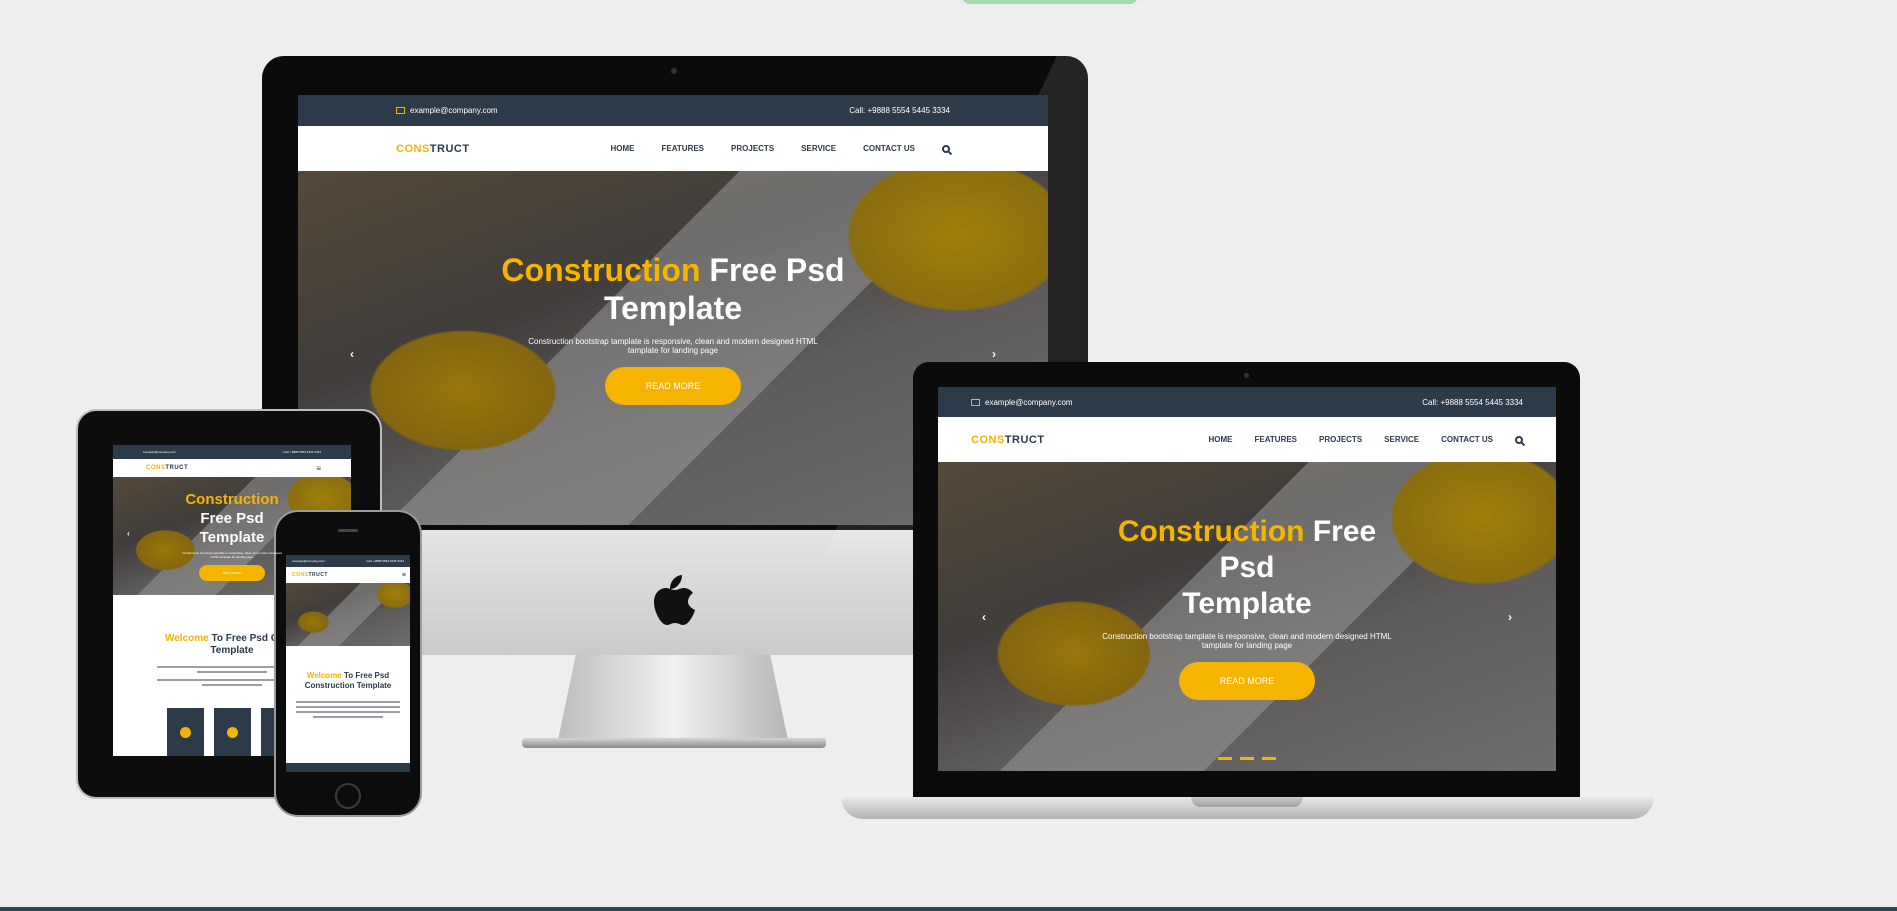  I want to click on welcome-line2: Construction Template, so click(348, 685).